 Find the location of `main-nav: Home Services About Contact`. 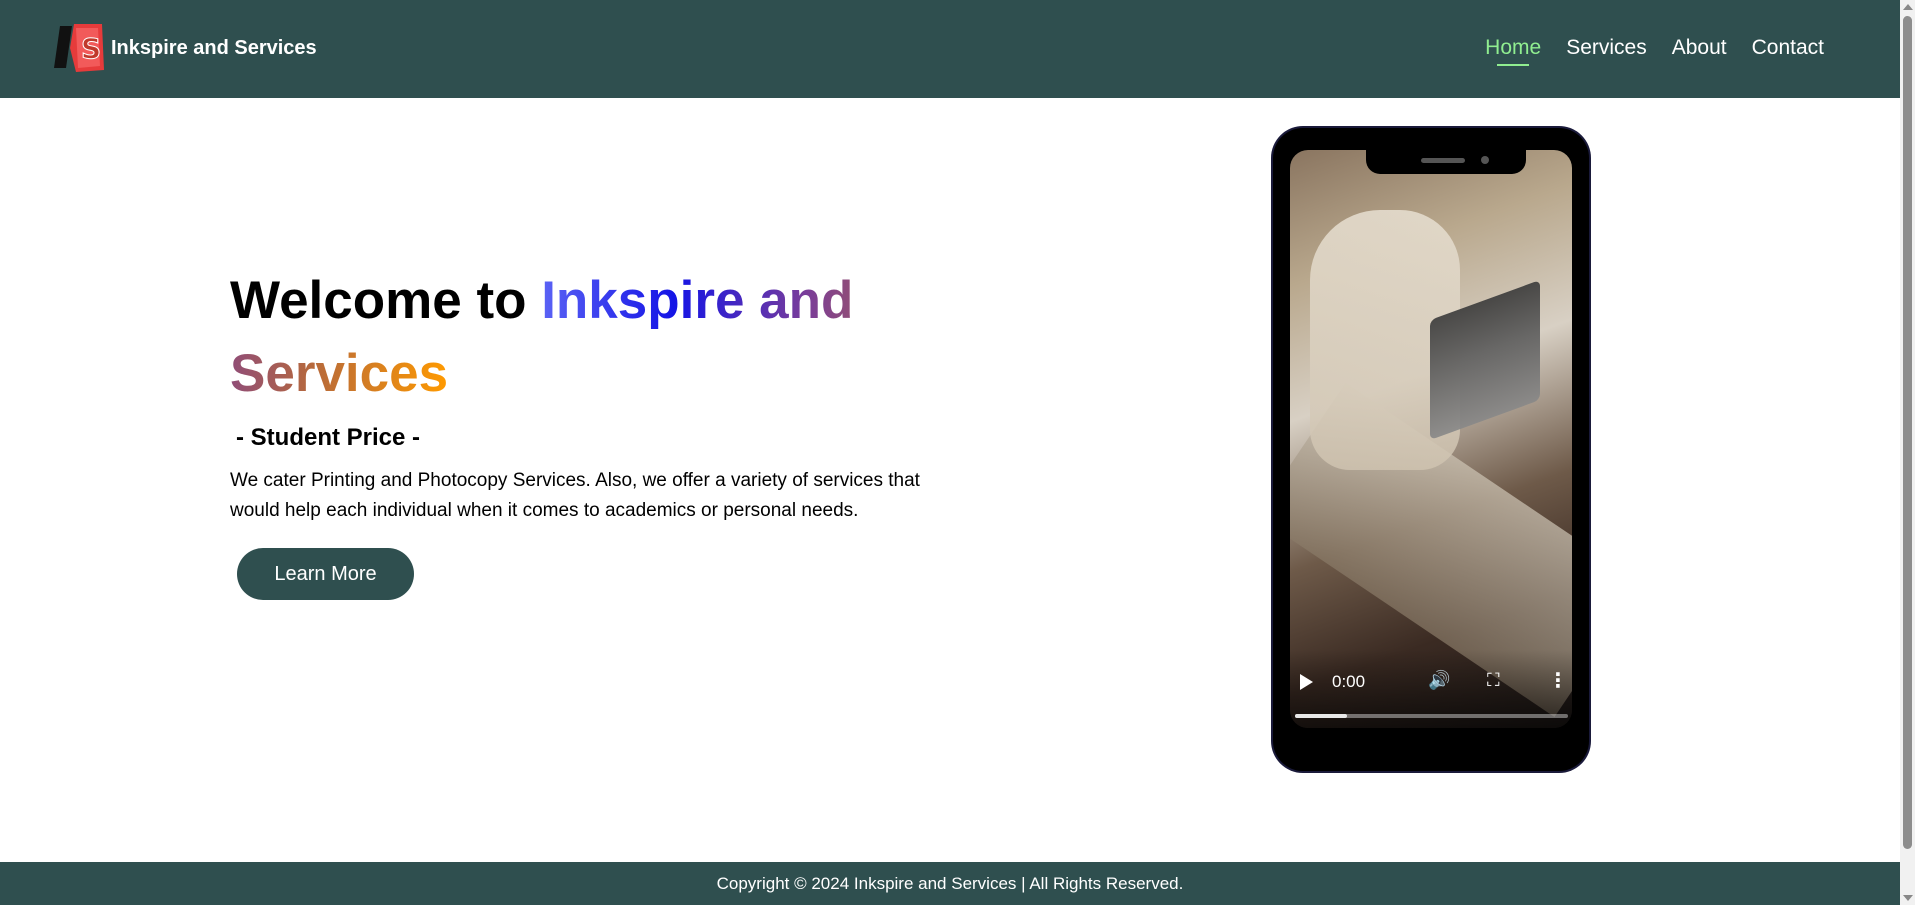

main-nav: Home Services About Contact is located at coordinates (1642, 50).